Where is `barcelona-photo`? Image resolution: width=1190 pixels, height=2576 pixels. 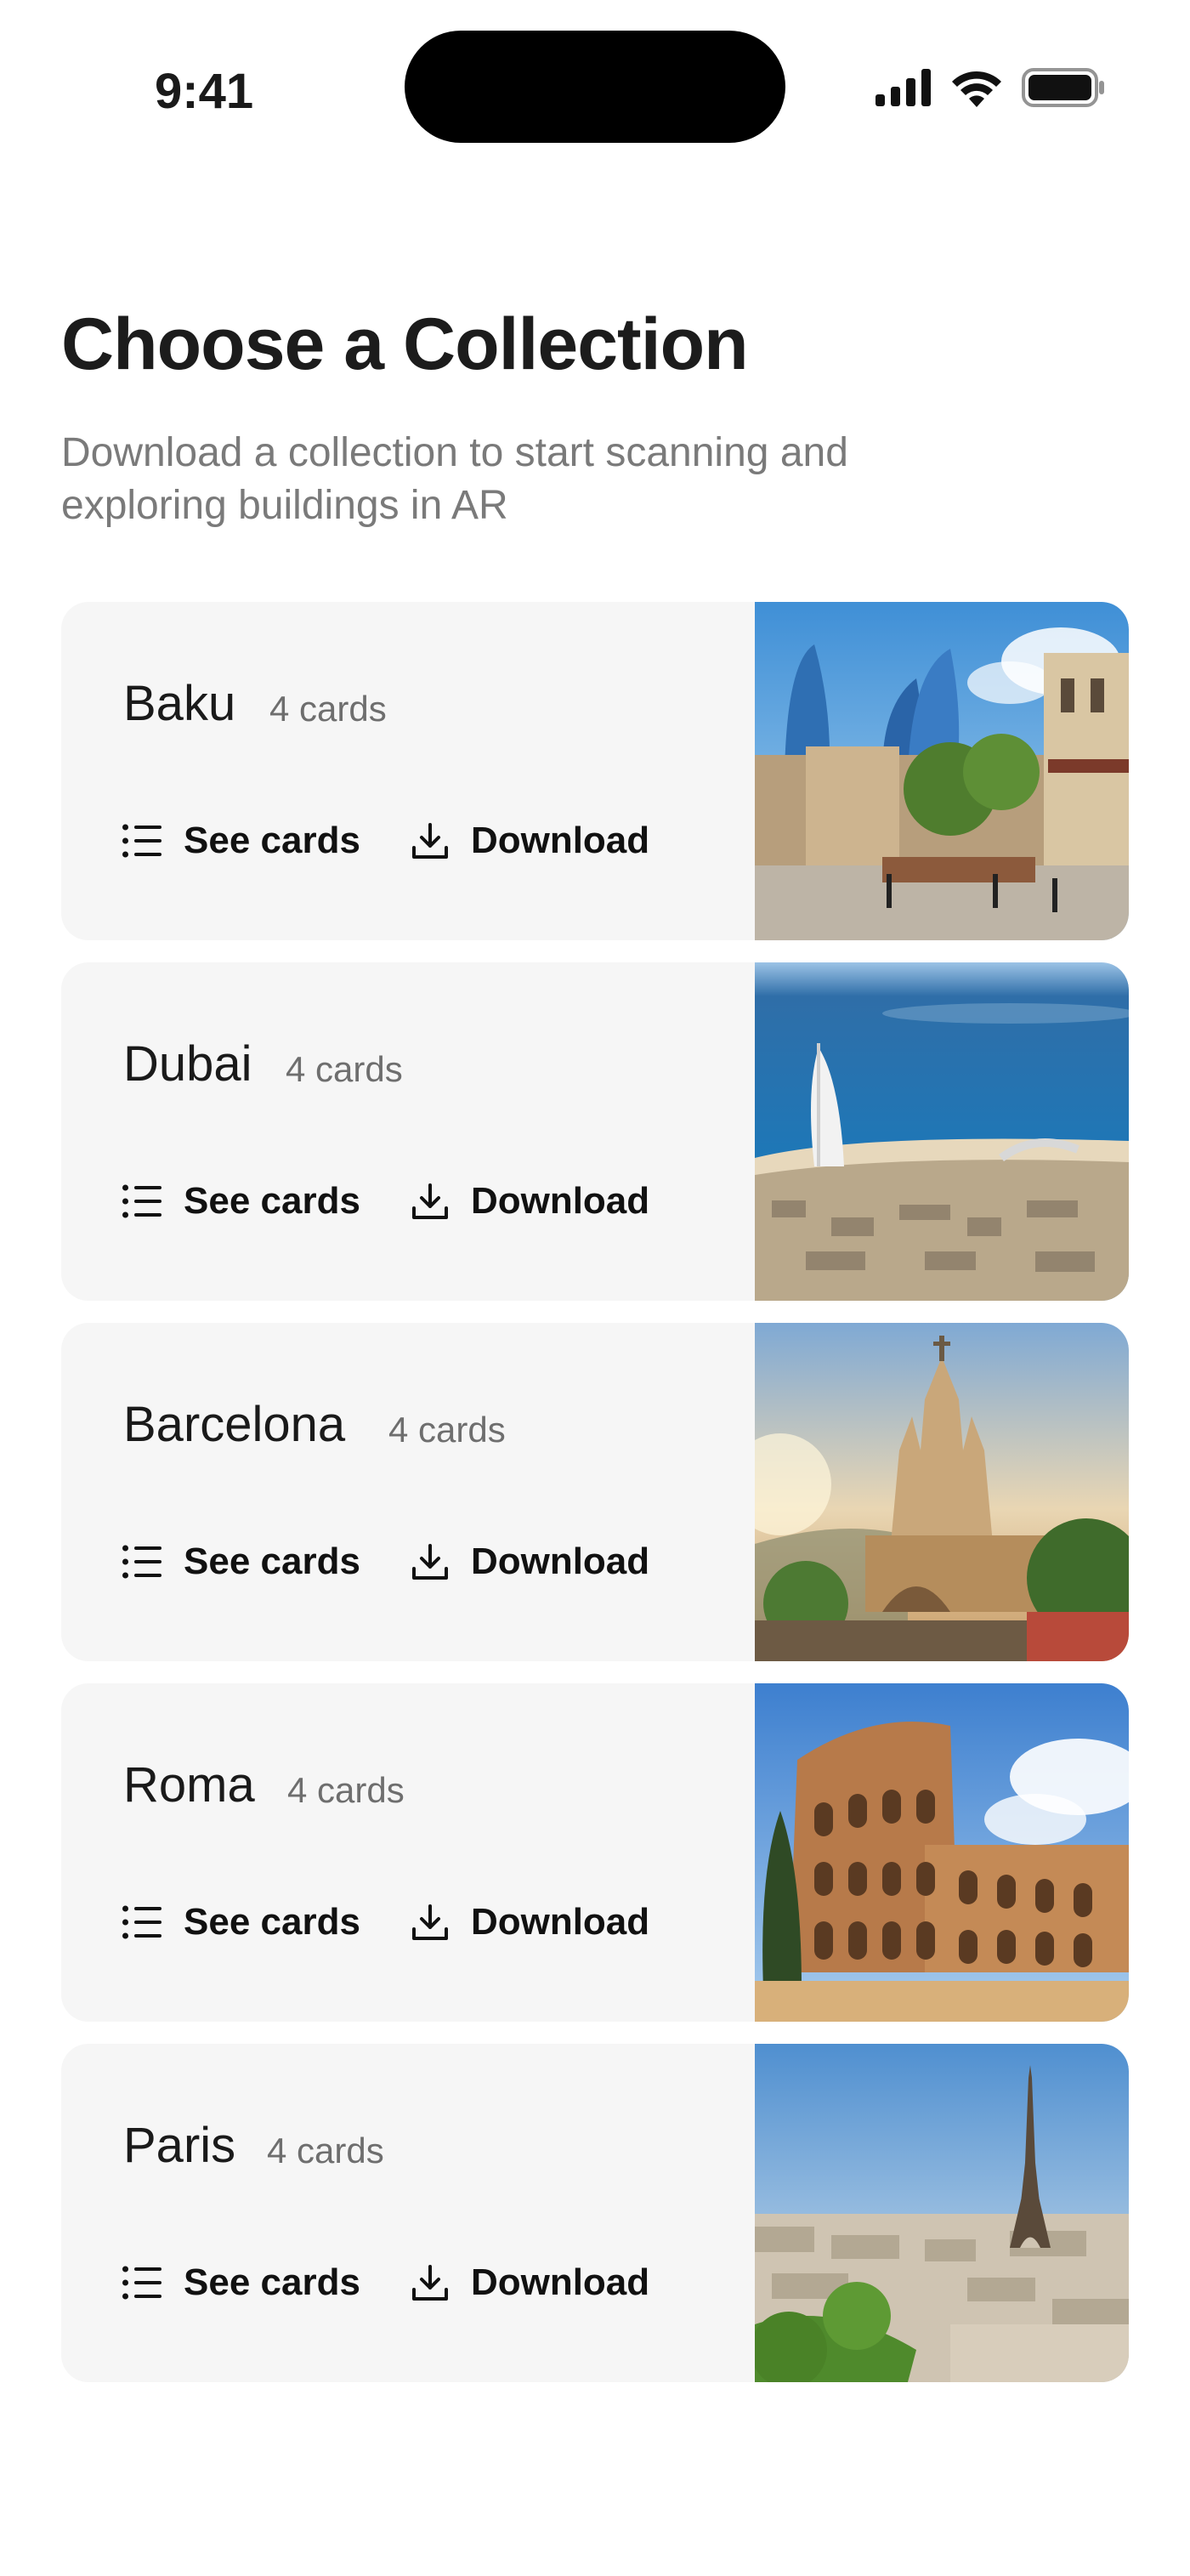 barcelona-photo is located at coordinates (942, 1492).